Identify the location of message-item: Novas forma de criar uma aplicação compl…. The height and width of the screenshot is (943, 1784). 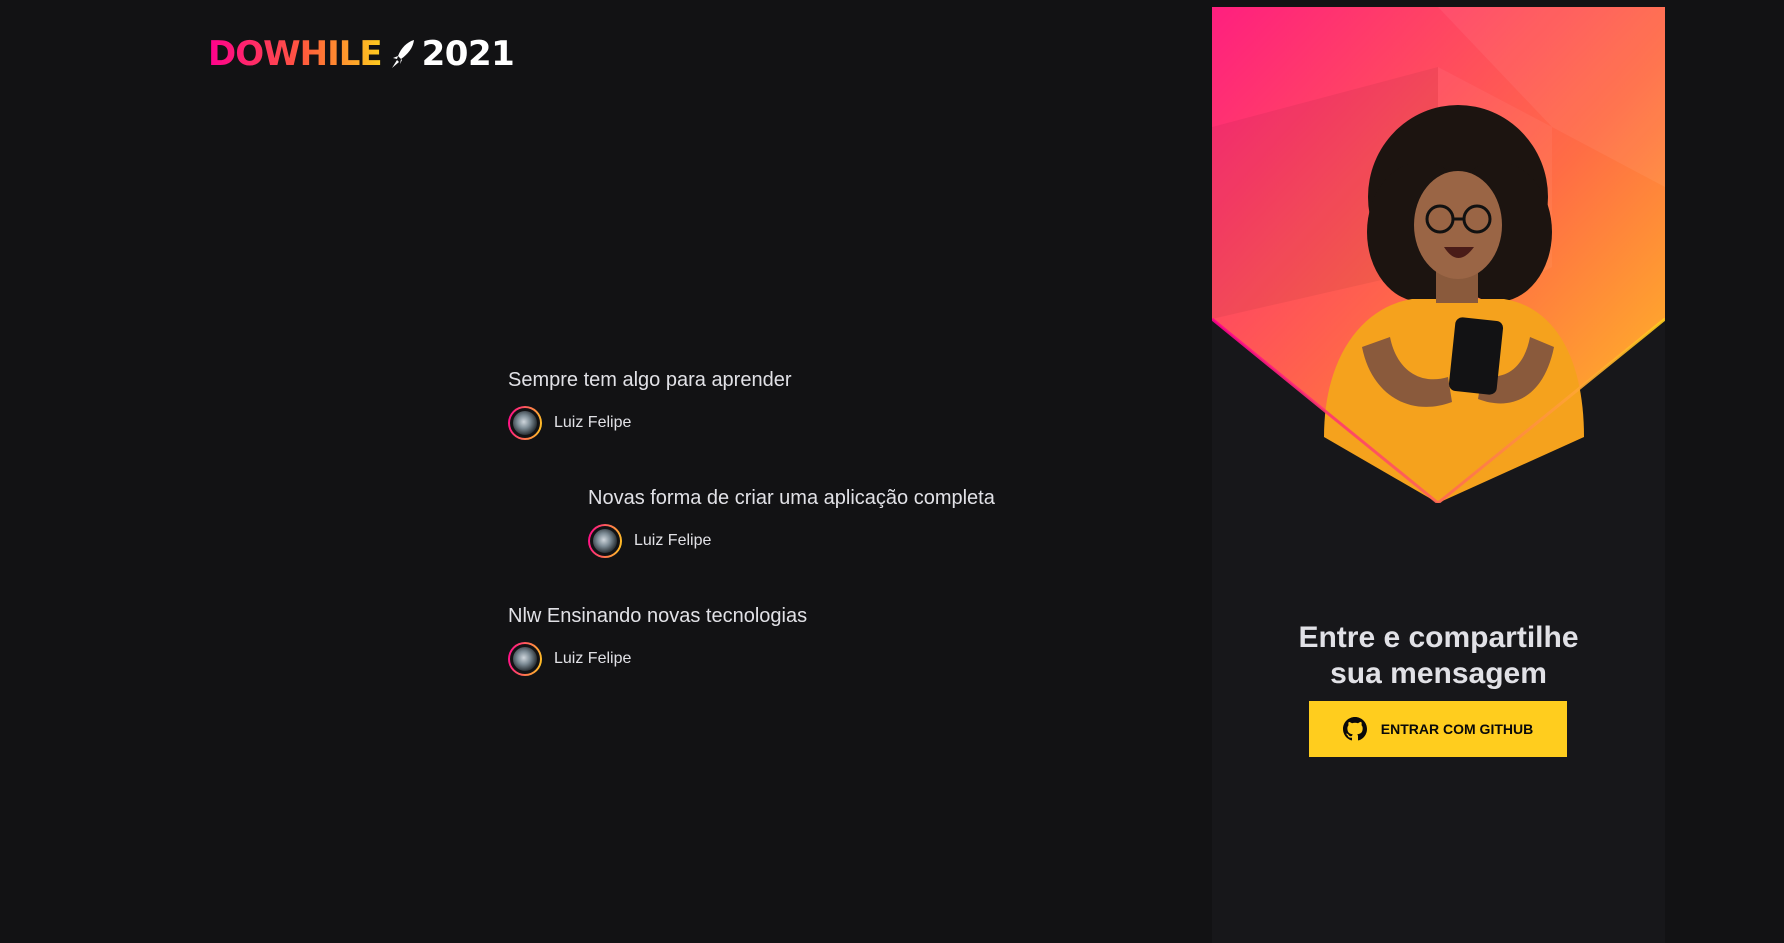
(791, 521).